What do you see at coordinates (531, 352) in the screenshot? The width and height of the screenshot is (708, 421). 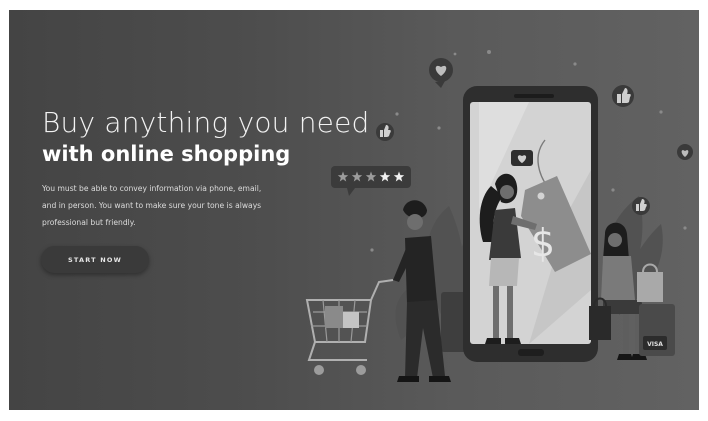 I see `phone-home-button` at bounding box center [531, 352].